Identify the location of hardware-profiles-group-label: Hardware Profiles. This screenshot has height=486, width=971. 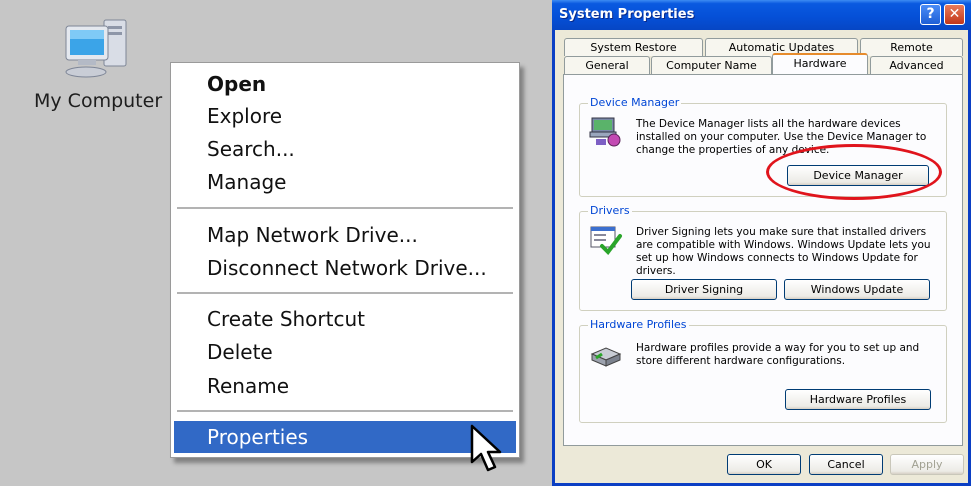
(638, 324).